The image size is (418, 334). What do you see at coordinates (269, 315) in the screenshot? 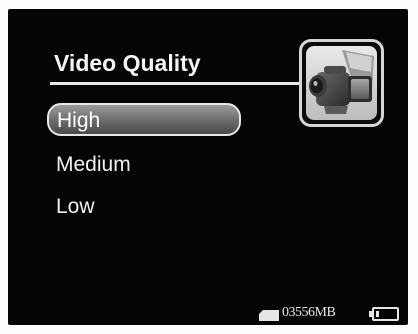
I see `sd-card-icon` at bounding box center [269, 315].